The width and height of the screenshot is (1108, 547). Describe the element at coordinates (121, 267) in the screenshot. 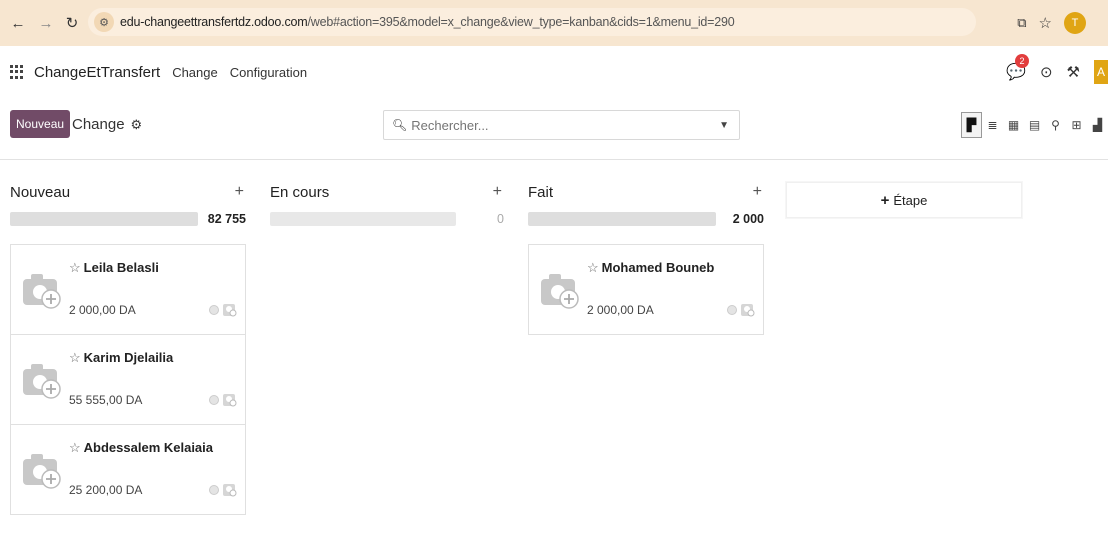

I see `card-name: Leila Belasli` at that location.